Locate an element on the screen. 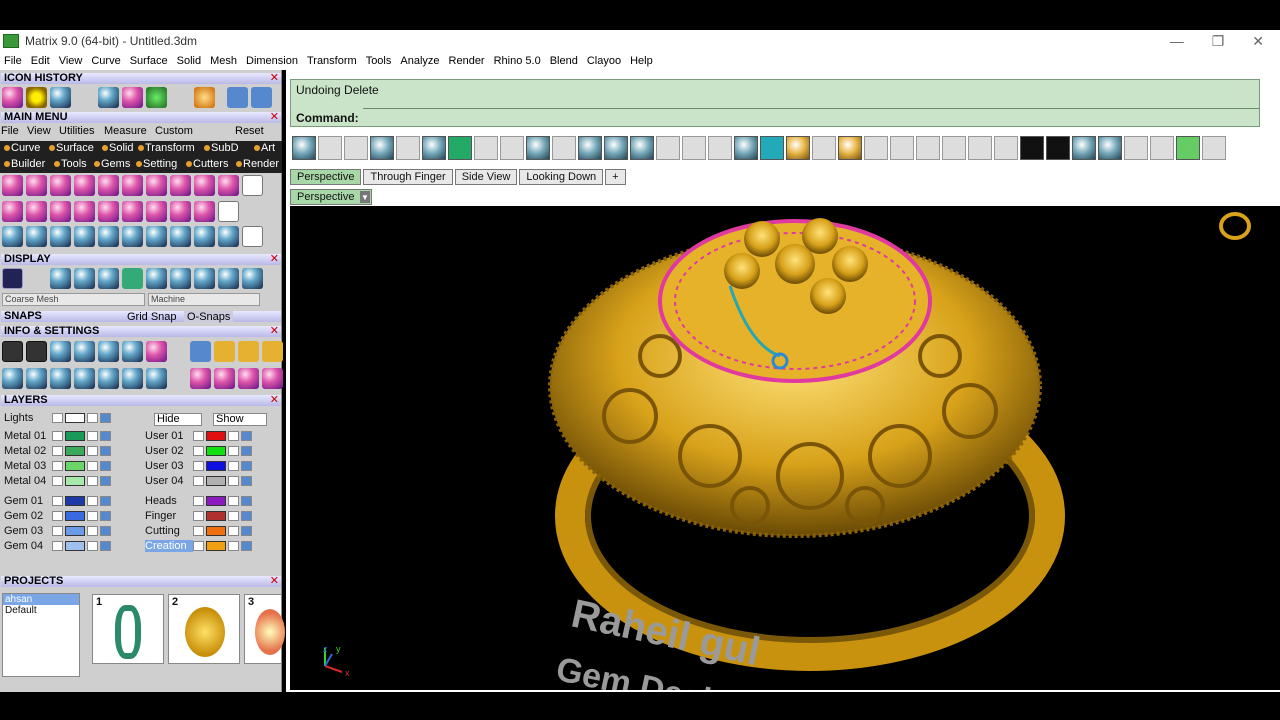 This screenshot has width=1280, height=720. bar-icon is located at coordinates (850, 148).